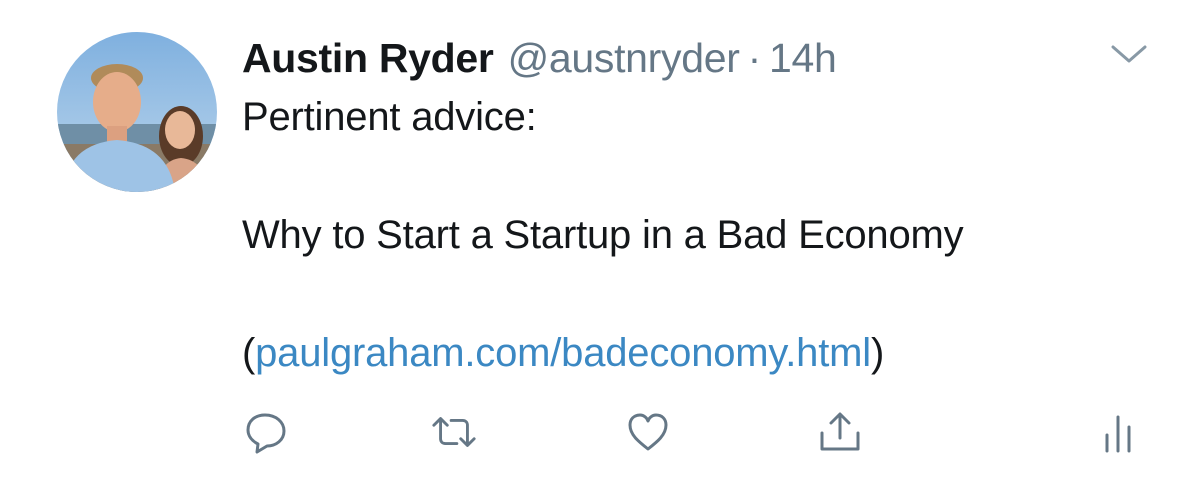 Image resolution: width=1200 pixels, height=483 pixels. I want to click on profile-photo, so click(137, 112).